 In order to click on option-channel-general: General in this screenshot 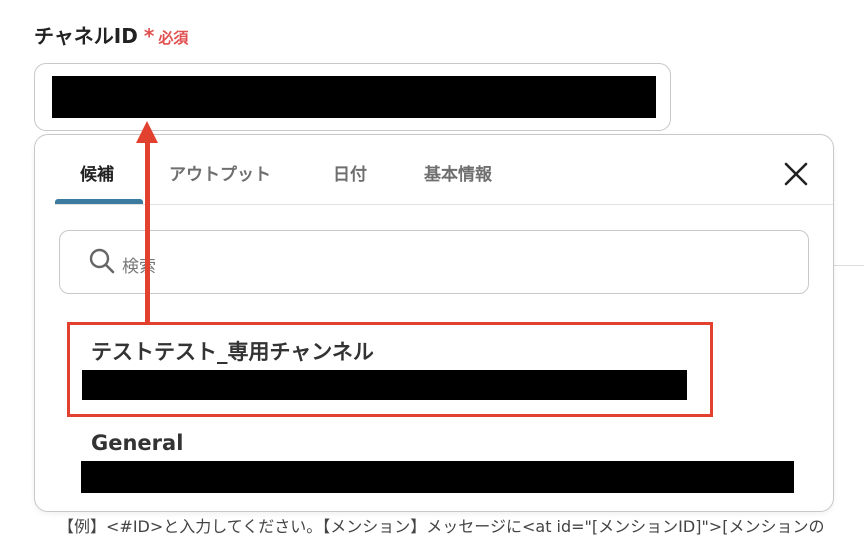, I will do `click(425, 463)`.